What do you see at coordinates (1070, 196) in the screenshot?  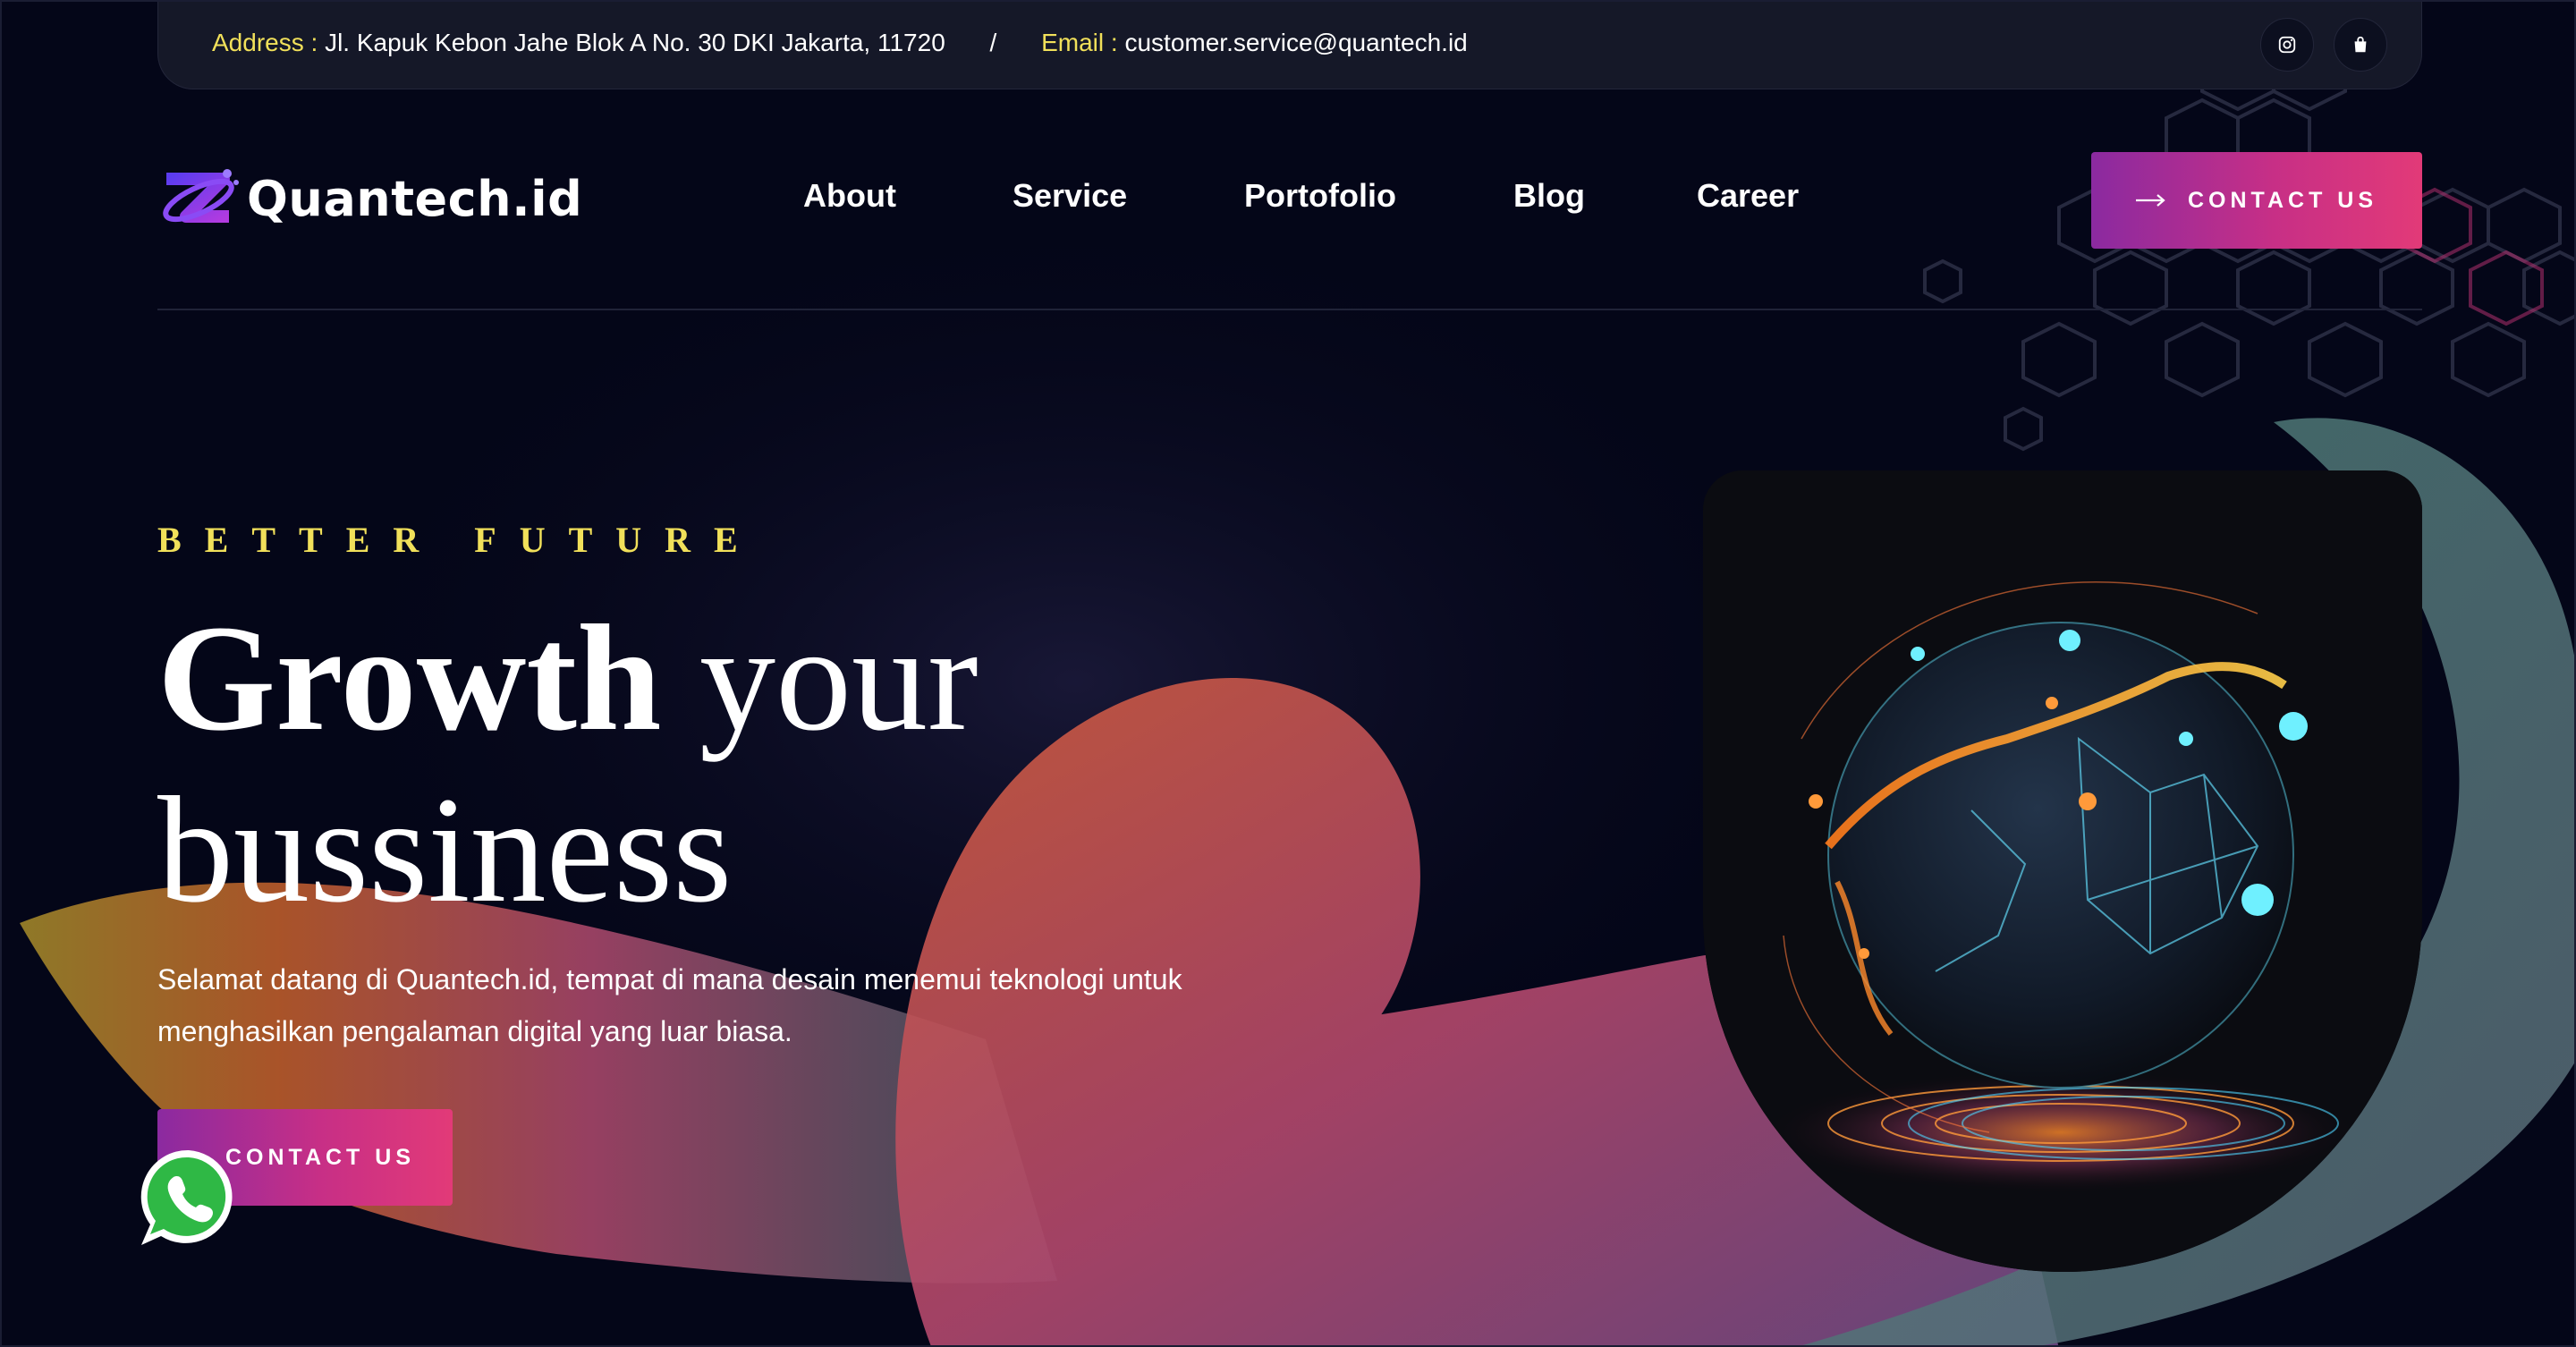 I see `nav-item-service: Service` at bounding box center [1070, 196].